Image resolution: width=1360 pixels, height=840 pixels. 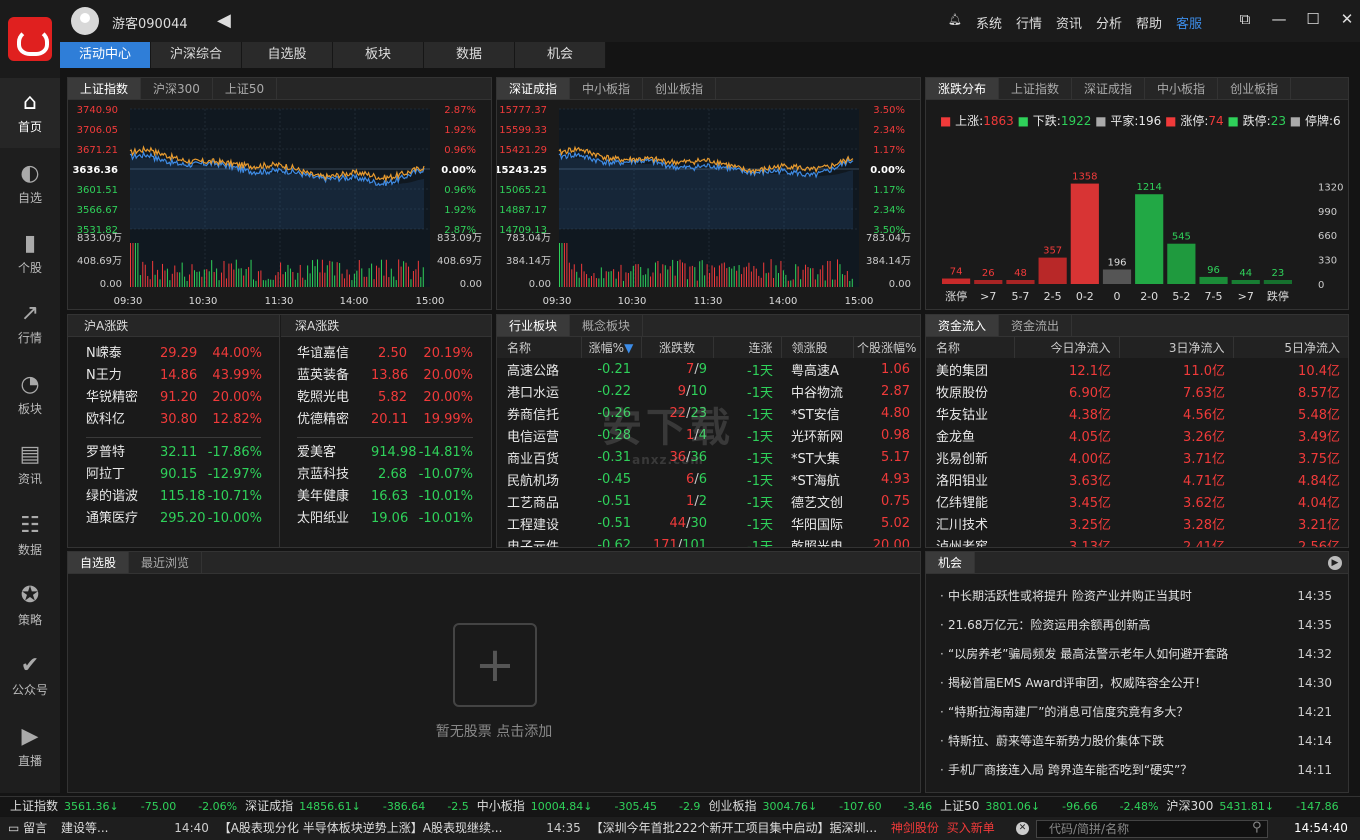 I want to click on menu-analysis: 分析, so click(x=1109, y=22).